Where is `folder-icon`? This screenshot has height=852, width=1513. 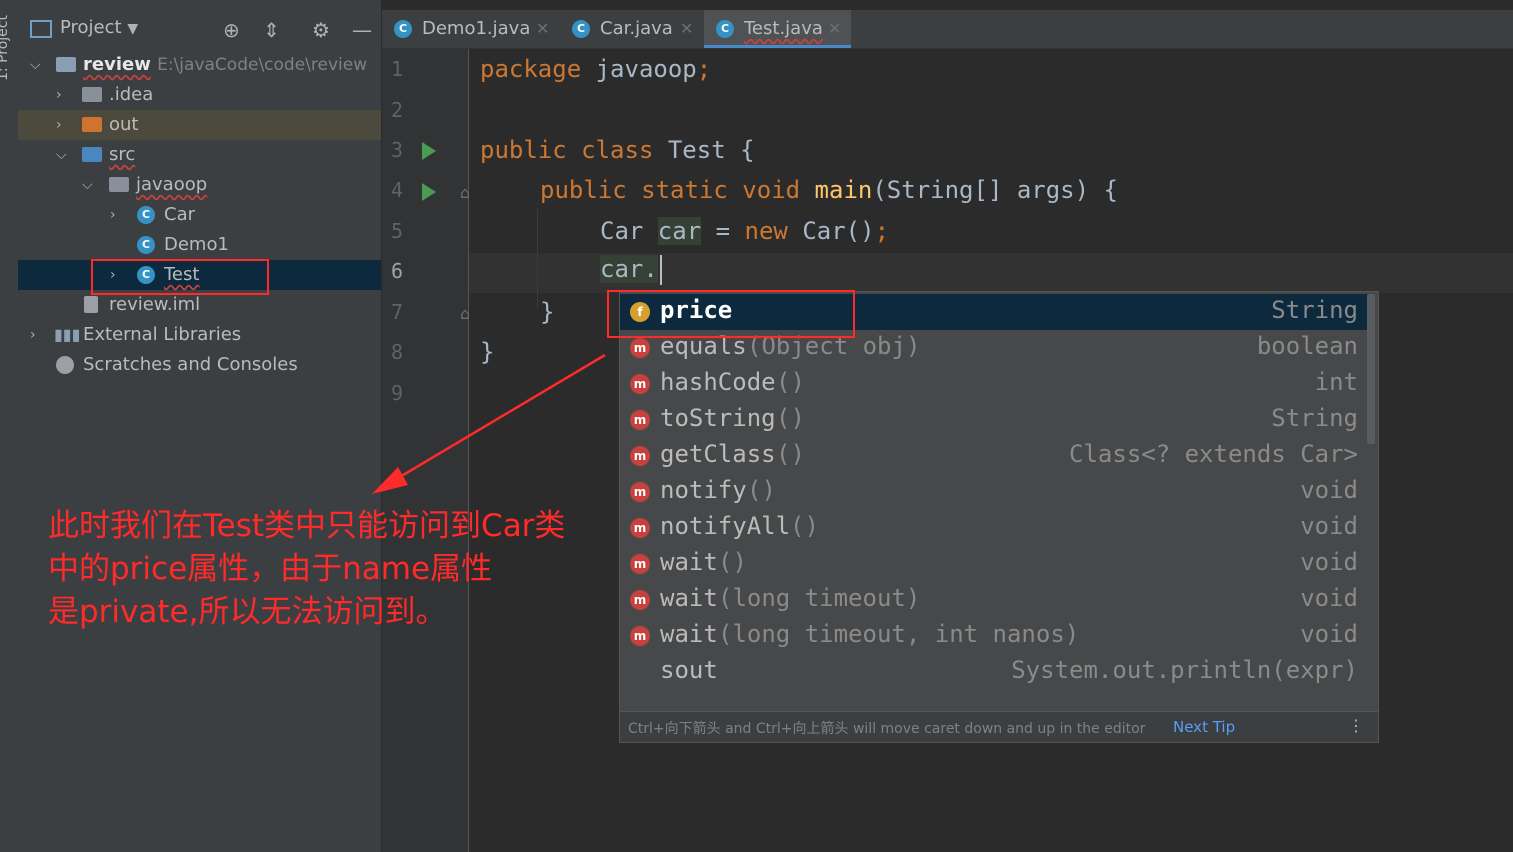
folder-icon is located at coordinates (92, 94).